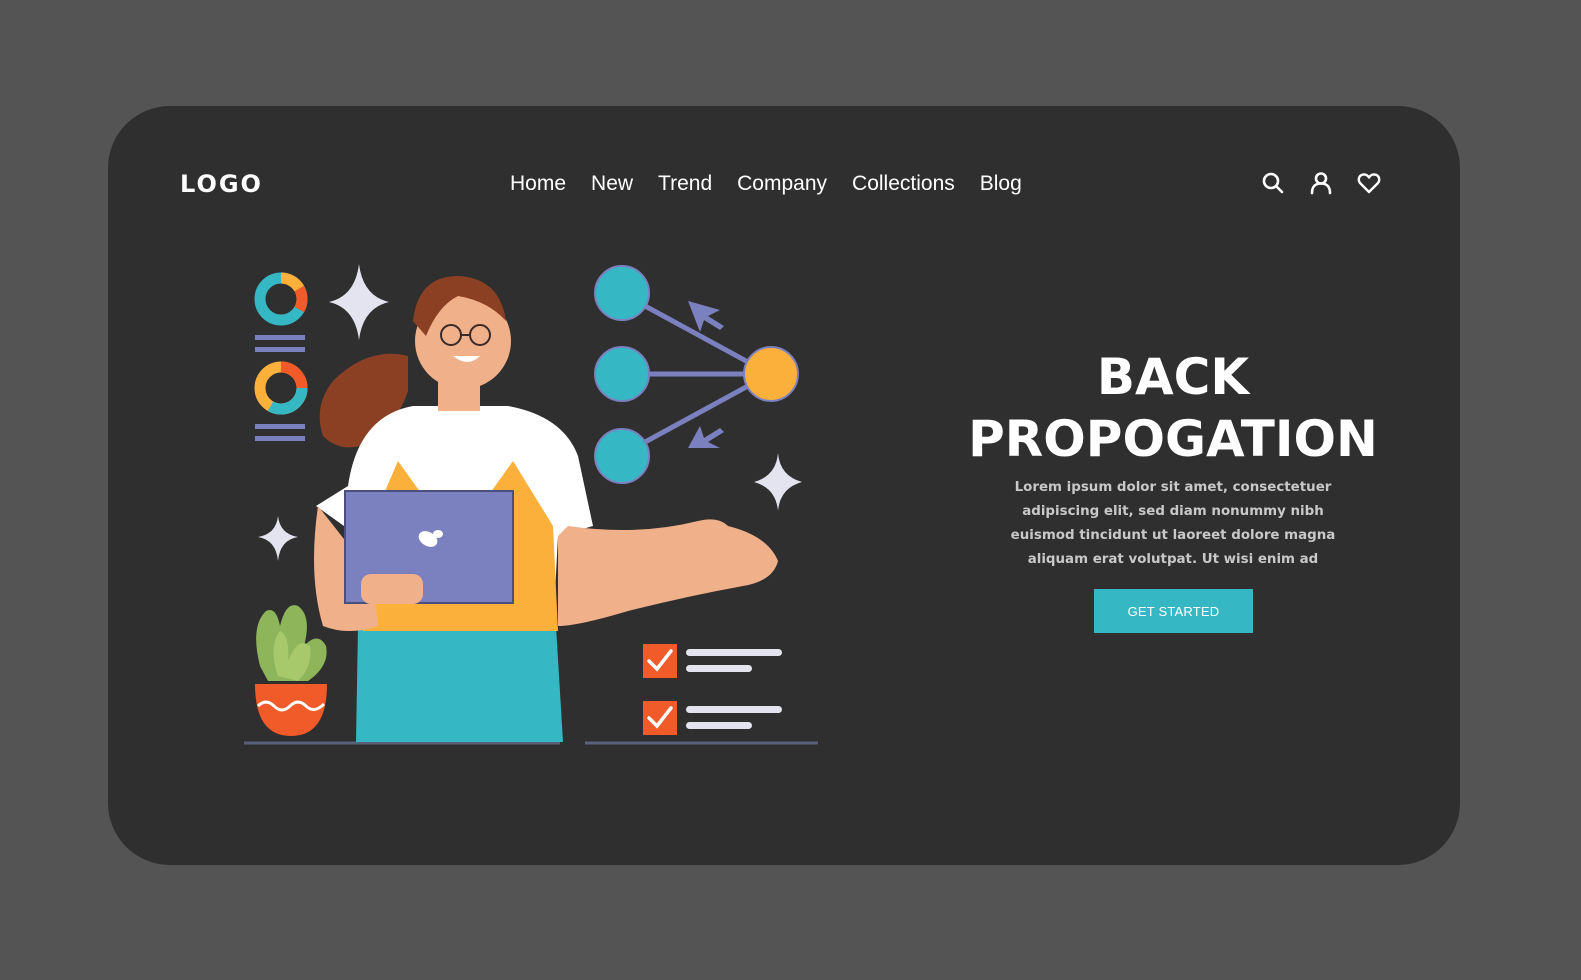  What do you see at coordinates (1173, 377) in the screenshot?
I see `hero-title-line-1: BACK` at bounding box center [1173, 377].